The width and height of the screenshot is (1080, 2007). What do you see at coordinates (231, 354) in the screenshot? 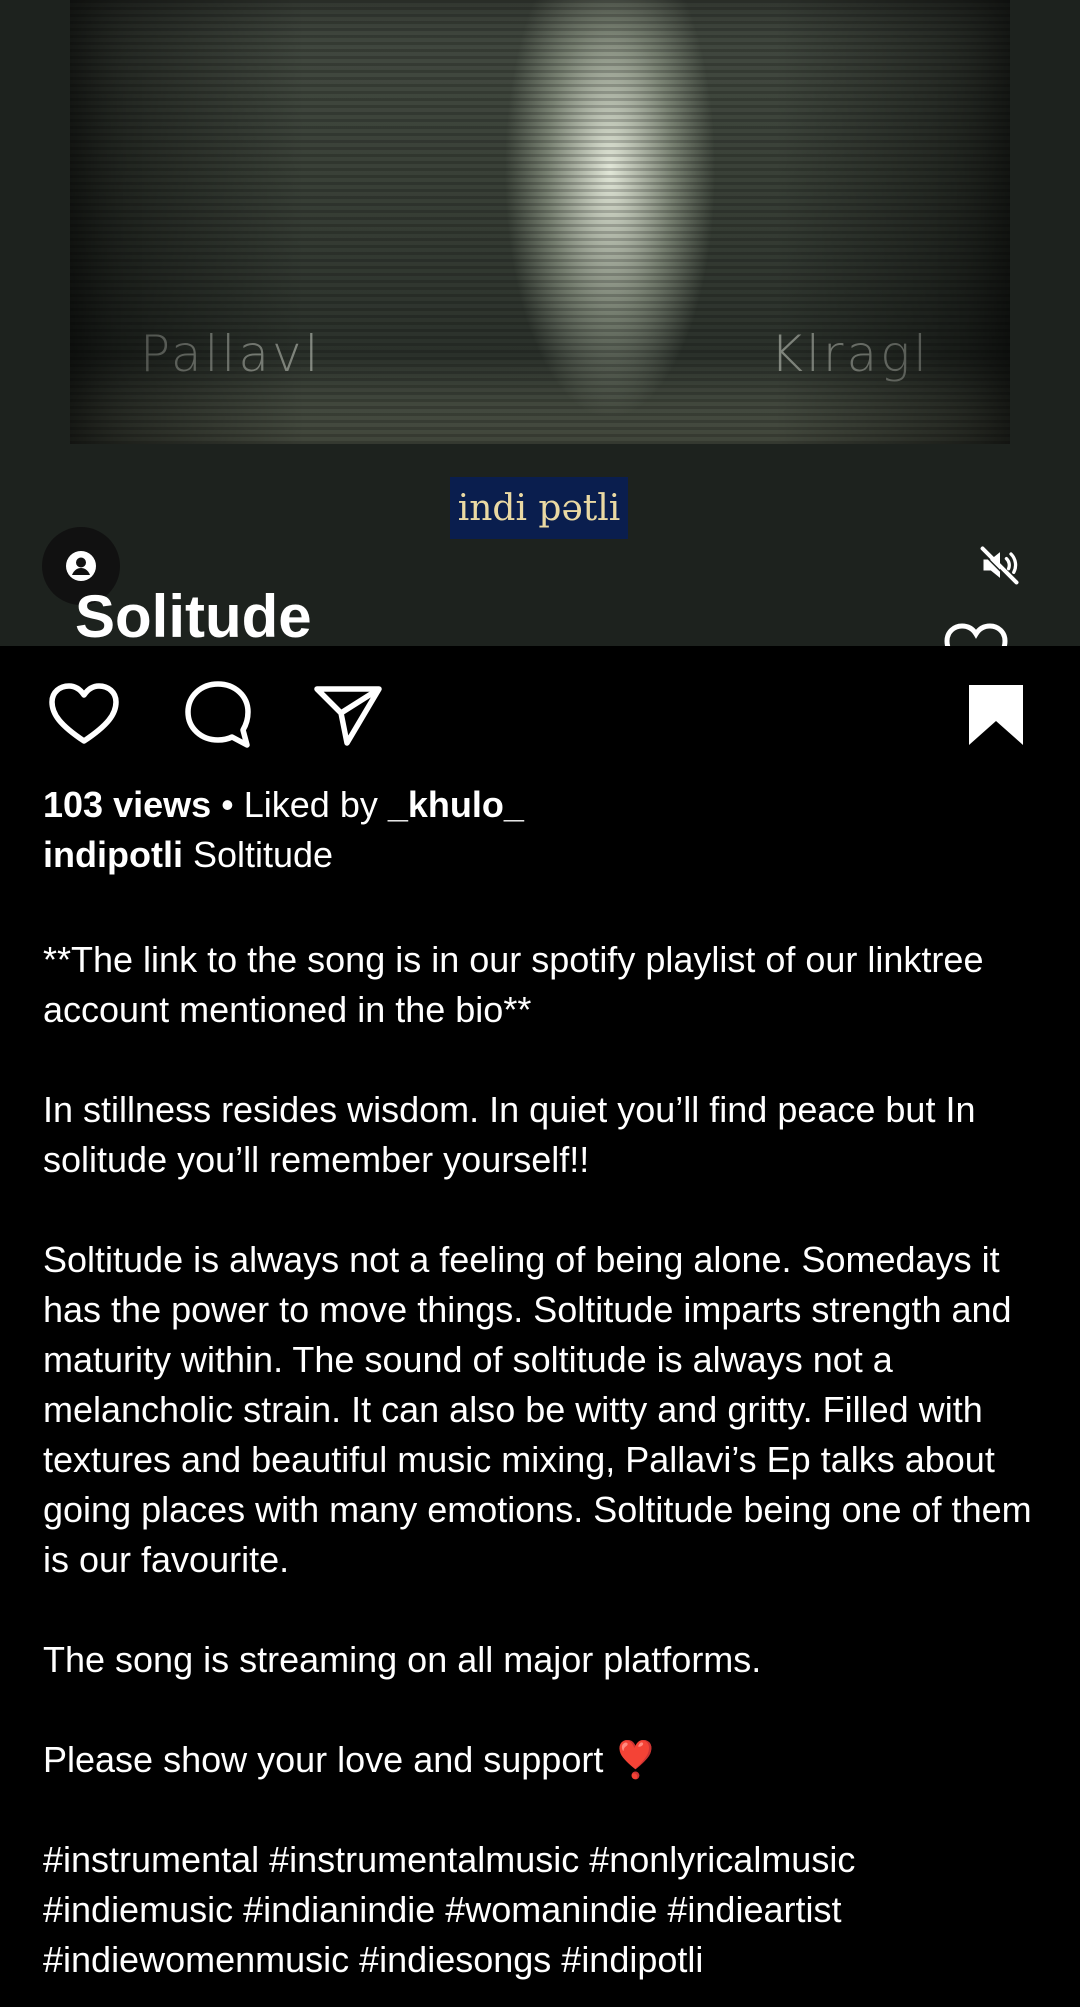
I see `artwork-artist-left: Pallavl` at bounding box center [231, 354].